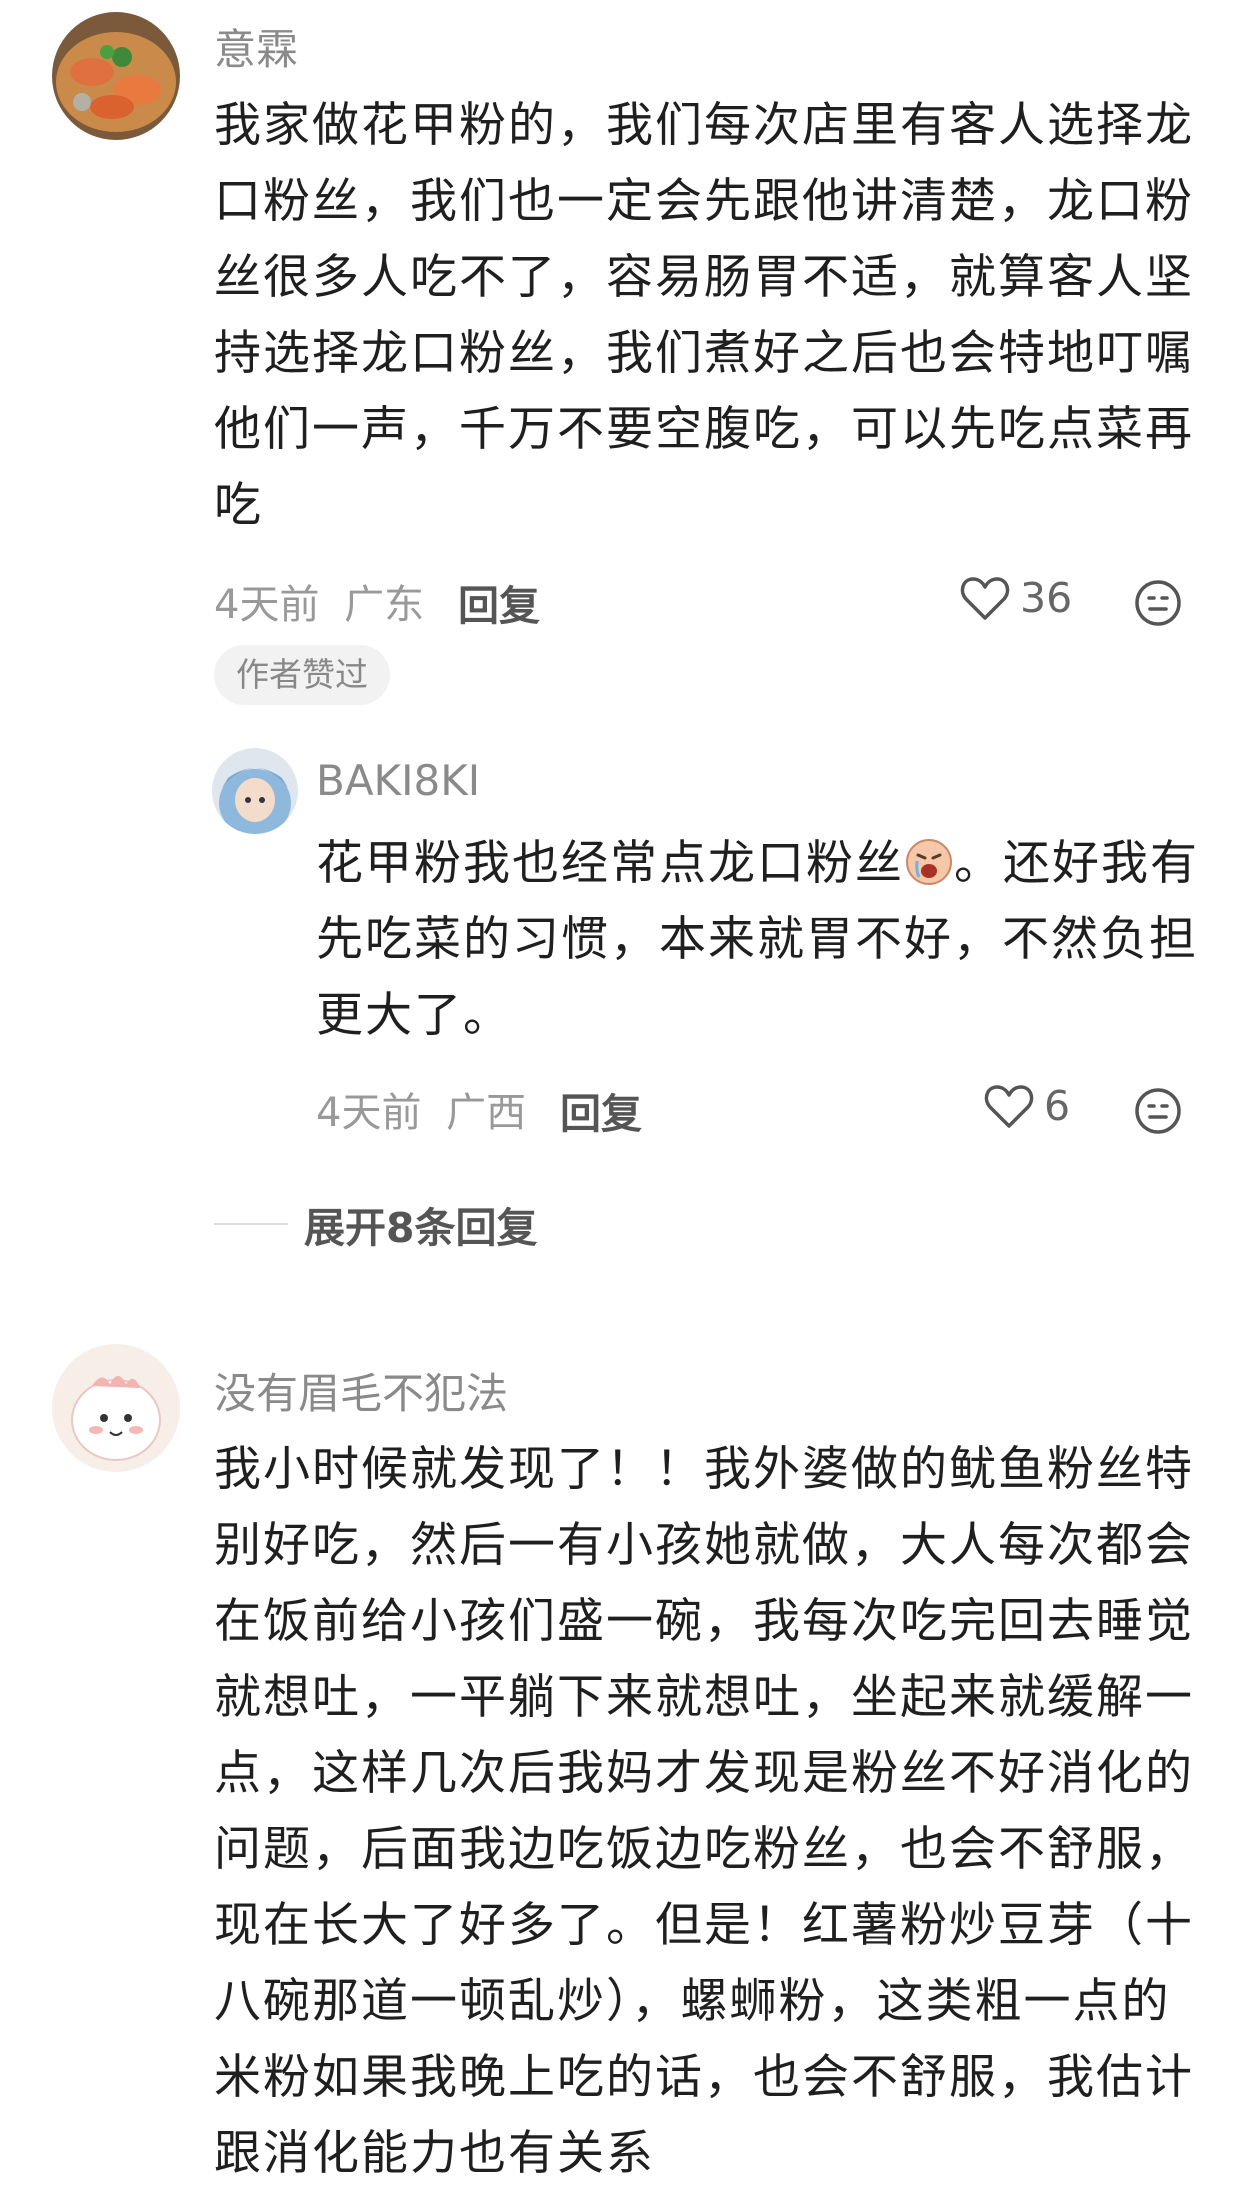  I want to click on reply-meta: 4天前 广西, so click(421, 1109).